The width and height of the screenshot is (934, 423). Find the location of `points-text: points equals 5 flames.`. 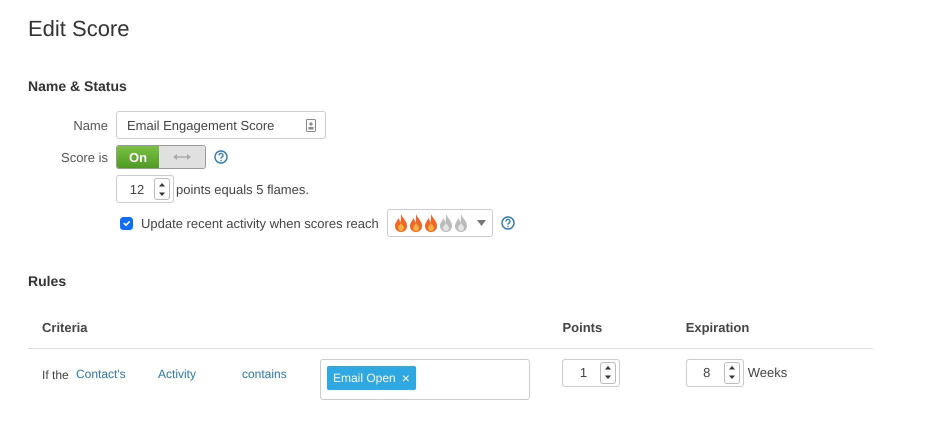

points-text: points equals 5 flames. is located at coordinates (242, 189).